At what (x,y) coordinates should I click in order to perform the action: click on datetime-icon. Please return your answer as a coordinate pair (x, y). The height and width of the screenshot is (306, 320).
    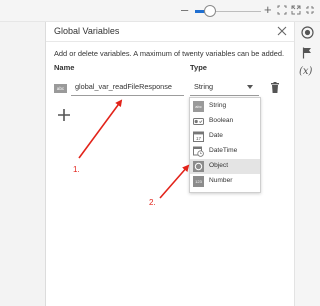
    Looking at the image, I should click on (198, 151).